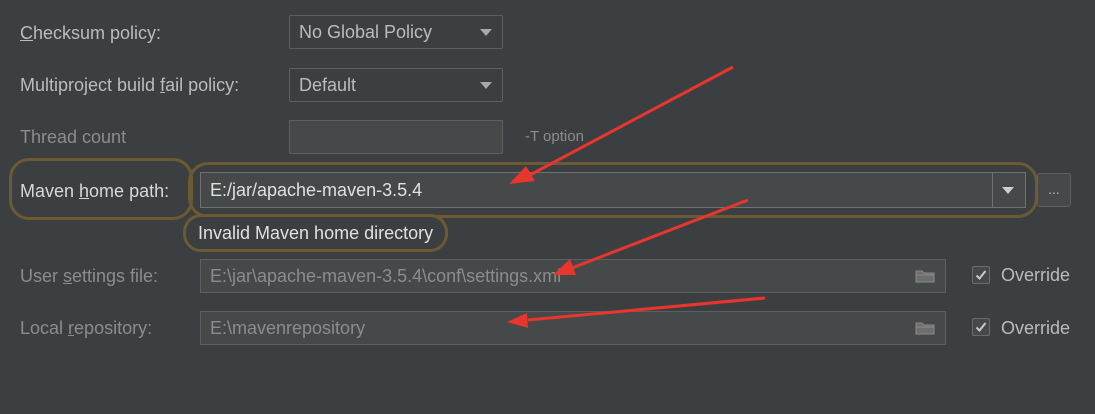 This screenshot has width=1095, height=414. I want to click on user-settings-override-checkbox, so click(981, 275).